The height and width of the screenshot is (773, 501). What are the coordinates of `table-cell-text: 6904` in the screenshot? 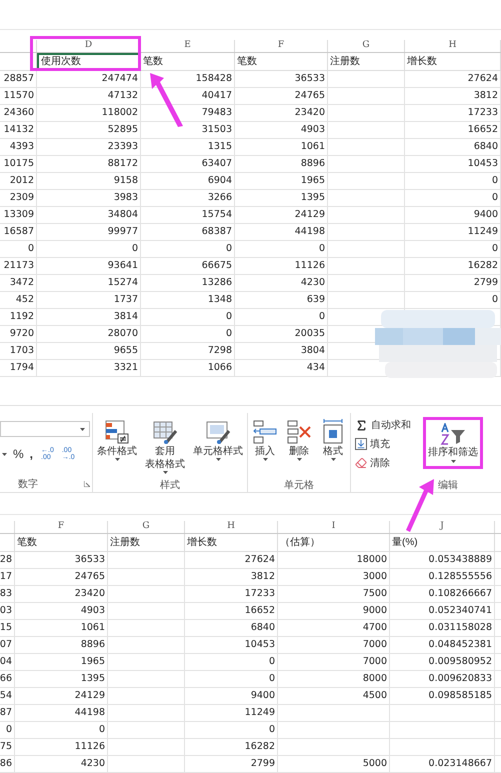 It's located at (220, 181).